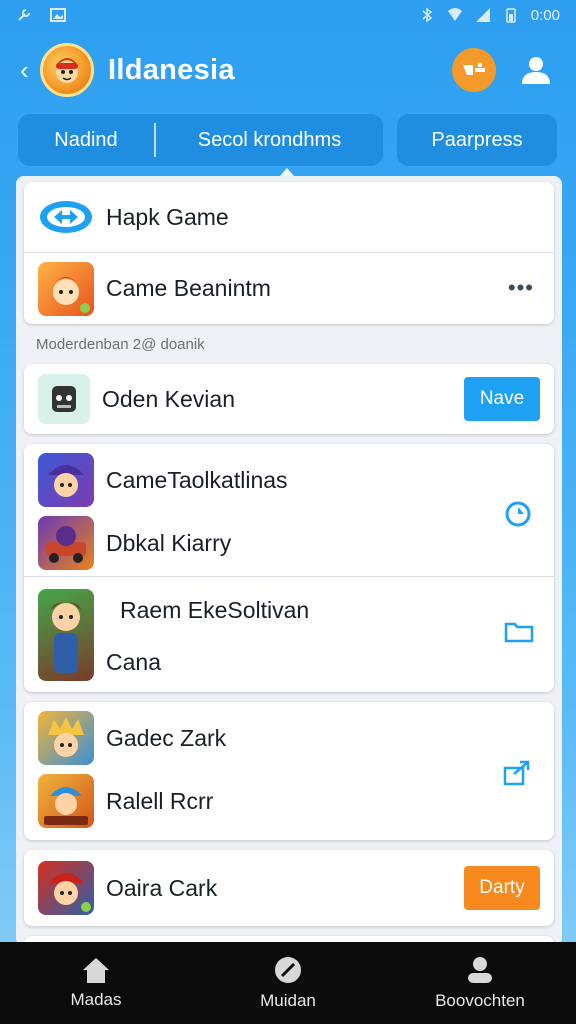 This screenshot has height=1024, width=576. I want to click on item-label: Raem EkeSoltivan, so click(215, 609).